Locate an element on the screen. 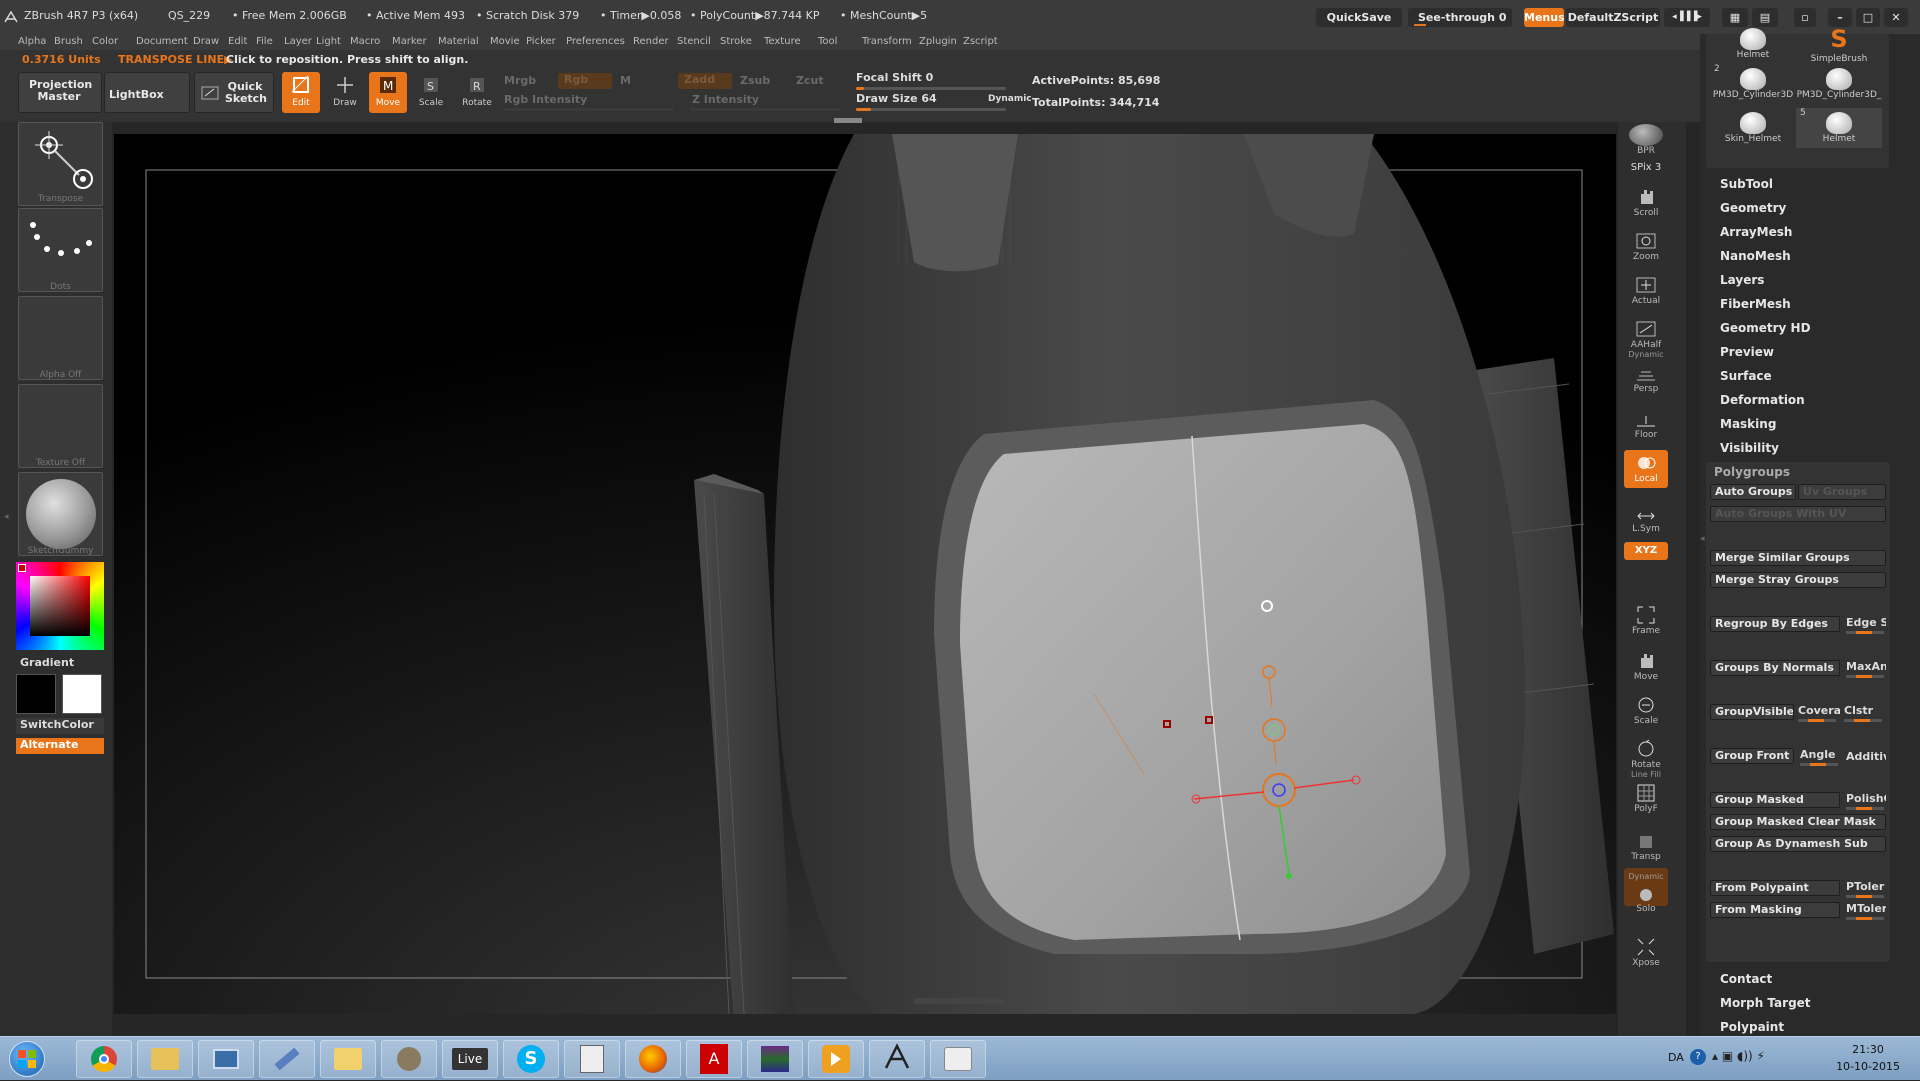 Image resolution: width=1920 pixels, height=1081 pixels. texture-thumb is located at coordinates (60, 426).